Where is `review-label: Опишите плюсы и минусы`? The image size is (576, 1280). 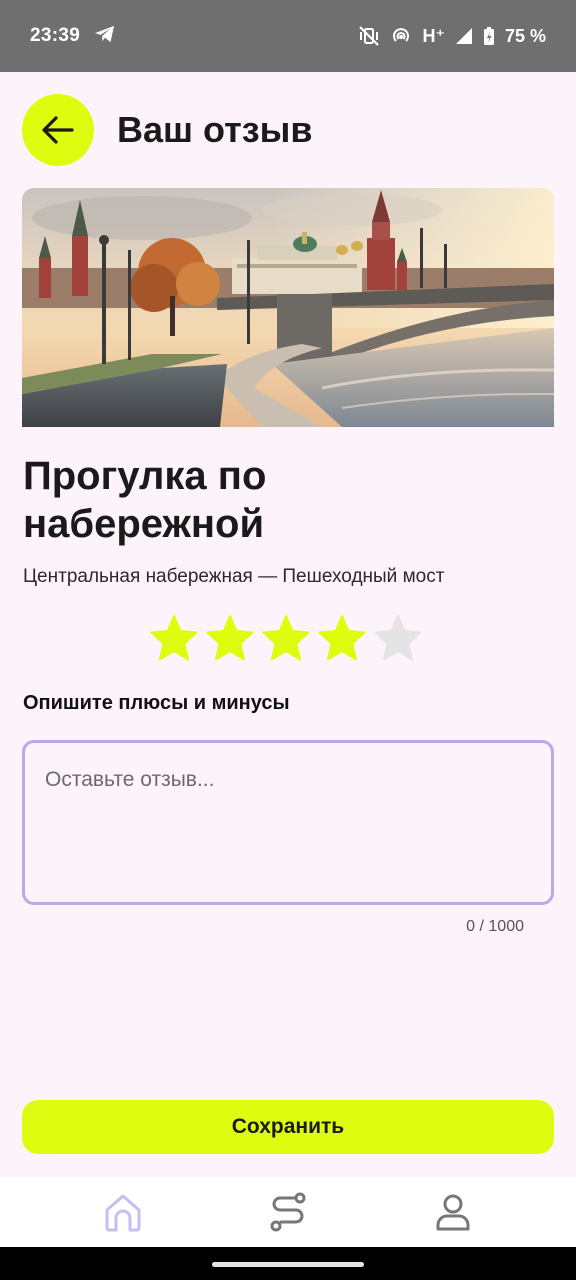
review-label: Опишите плюсы и минусы is located at coordinates (156, 703).